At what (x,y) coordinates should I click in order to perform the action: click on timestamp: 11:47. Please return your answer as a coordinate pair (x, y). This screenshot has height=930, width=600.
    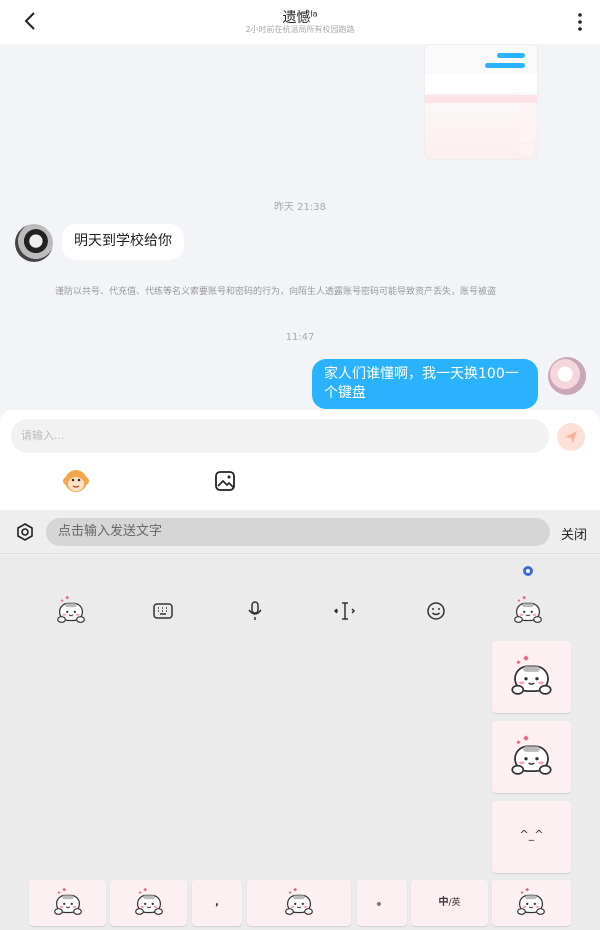
    Looking at the image, I should click on (300, 337).